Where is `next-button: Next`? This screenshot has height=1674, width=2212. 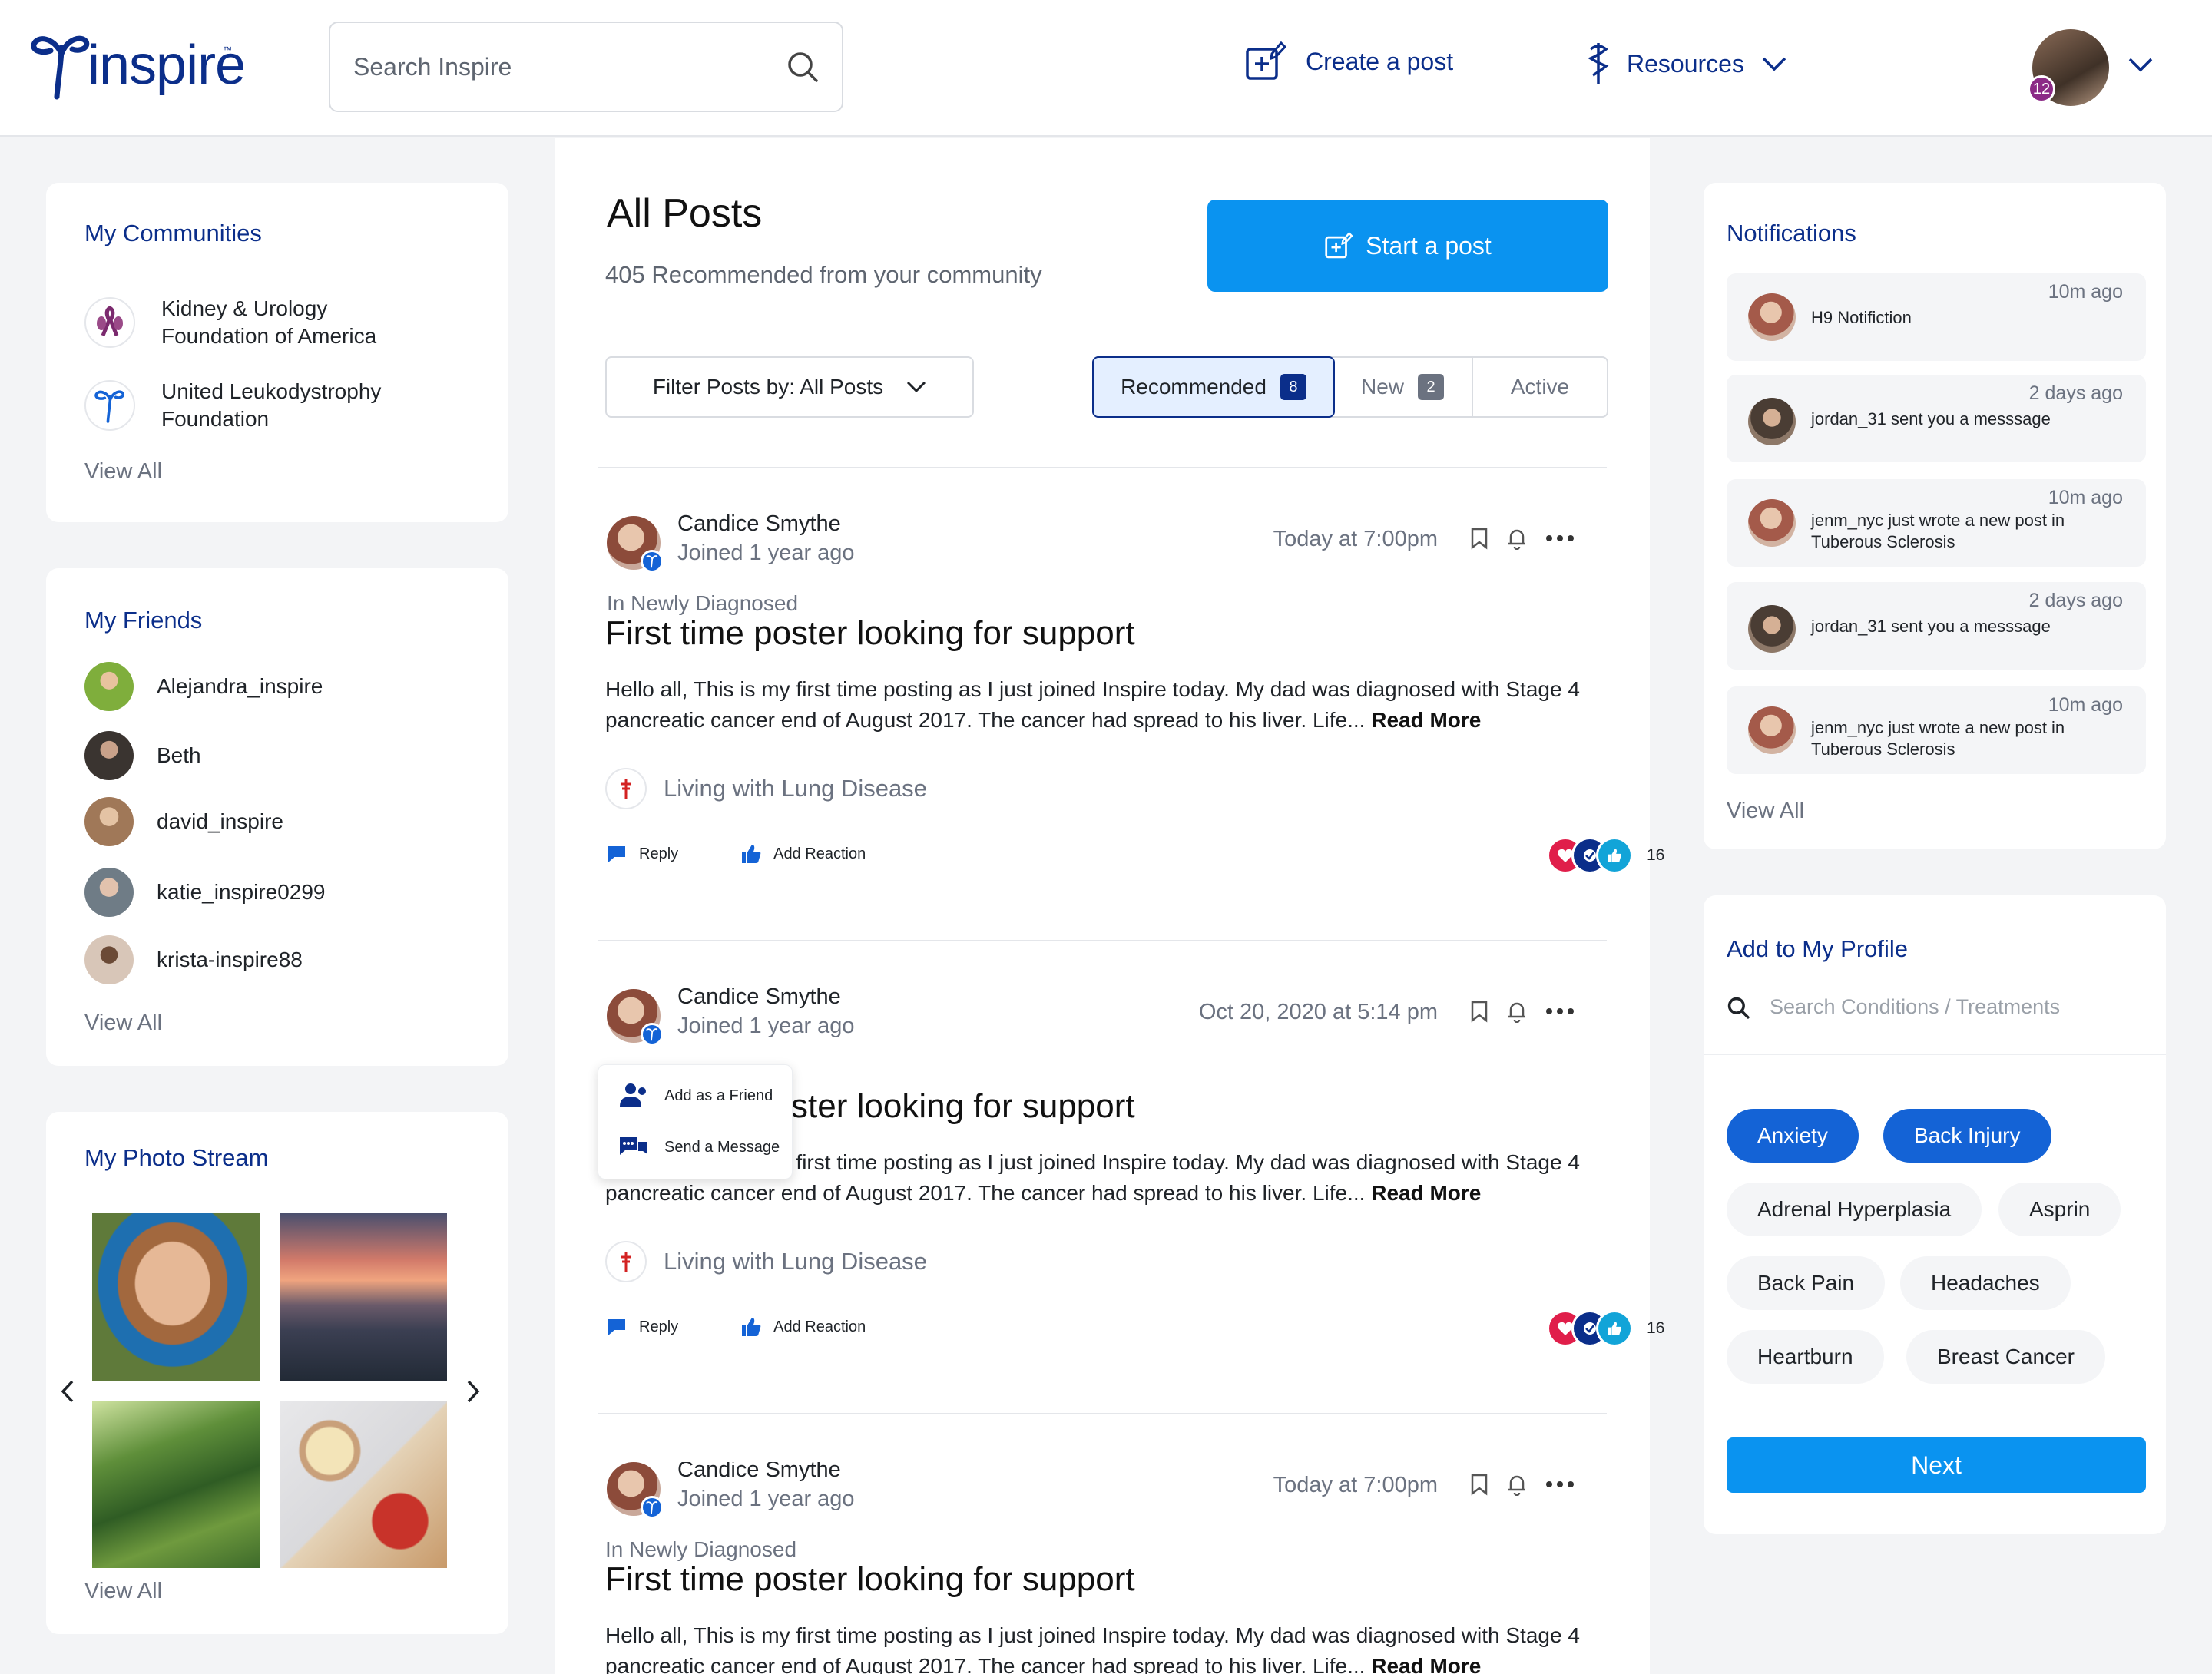 next-button: Next is located at coordinates (1936, 1465).